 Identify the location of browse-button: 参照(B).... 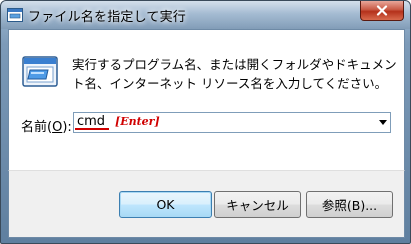
(349, 204).